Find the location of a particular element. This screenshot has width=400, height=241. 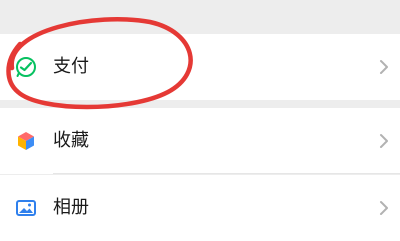

menu-item-label: 支付 is located at coordinates (71, 66).